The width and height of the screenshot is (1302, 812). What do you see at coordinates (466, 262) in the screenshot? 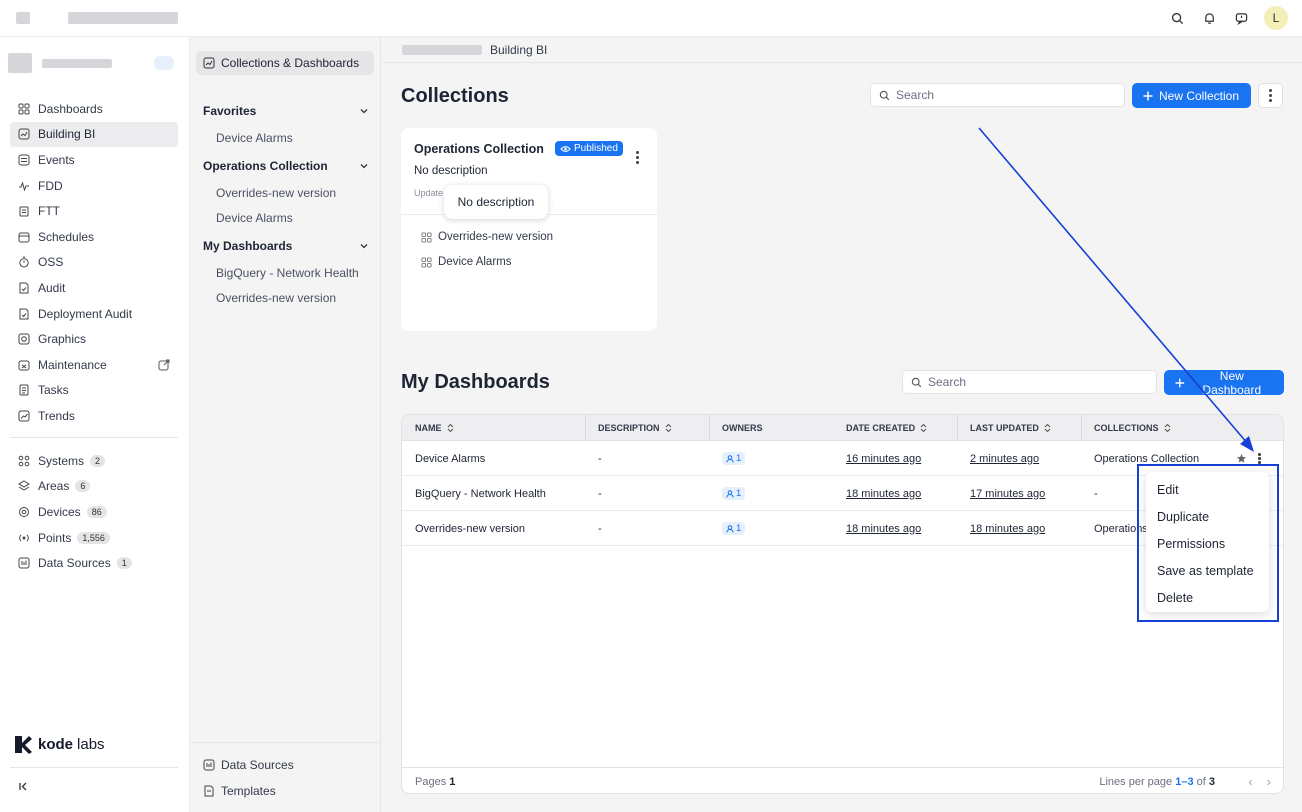
I see `card-dashboard-item: Device Alarms` at bounding box center [466, 262].